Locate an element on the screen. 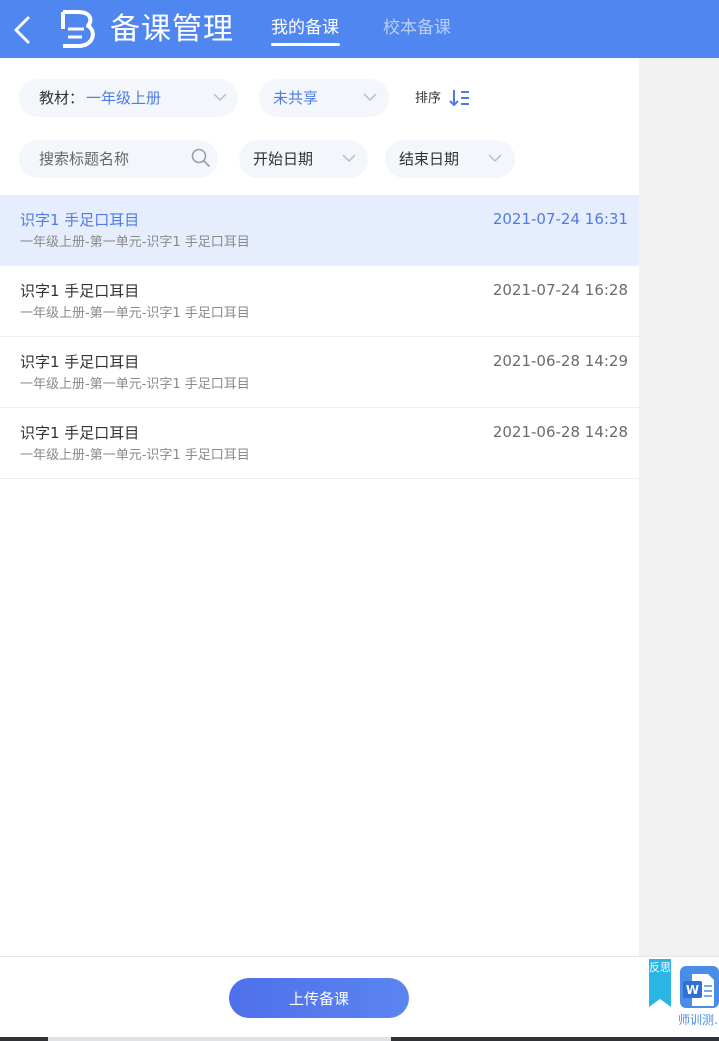 This screenshot has height=1041, width=719. textbook-select: 教材： 一年级上册 is located at coordinates (128, 98).